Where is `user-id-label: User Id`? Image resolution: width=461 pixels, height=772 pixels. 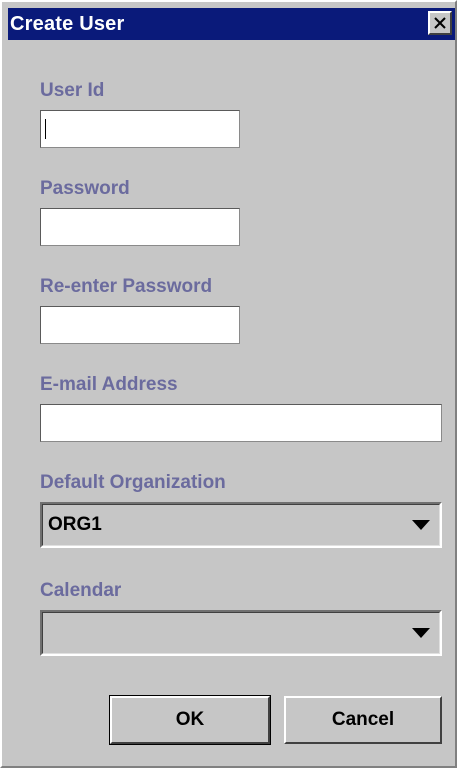 user-id-label: User Id is located at coordinates (72, 90).